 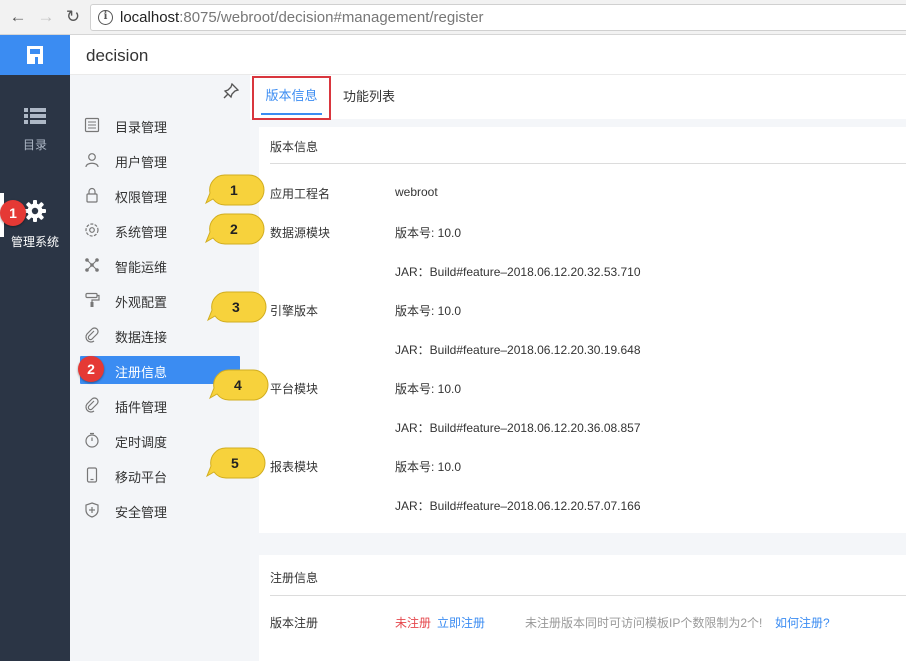 What do you see at coordinates (35, 348) in the screenshot?
I see `primary-sidebar: 目录 管理系统` at bounding box center [35, 348].